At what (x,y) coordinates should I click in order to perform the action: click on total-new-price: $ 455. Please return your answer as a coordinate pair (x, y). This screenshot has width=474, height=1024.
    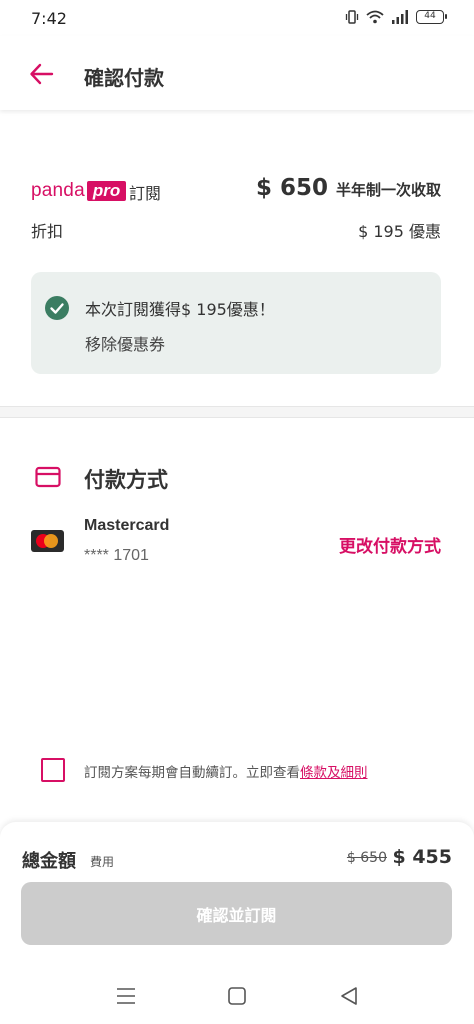
    Looking at the image, I should click on (422, 857).